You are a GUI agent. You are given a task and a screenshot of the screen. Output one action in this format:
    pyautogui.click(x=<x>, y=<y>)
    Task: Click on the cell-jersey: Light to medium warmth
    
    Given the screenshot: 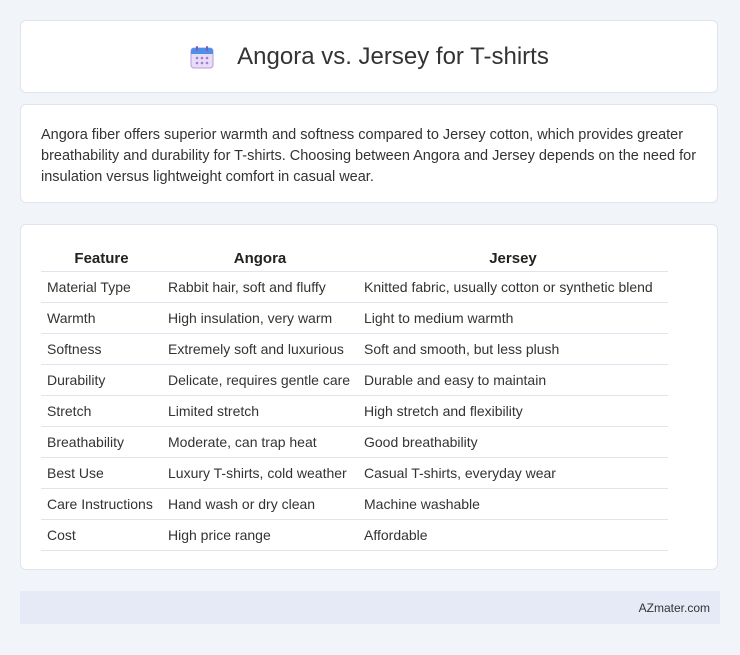 What is the action you would take?
    pyautogui.click(x=513, y=318)
    